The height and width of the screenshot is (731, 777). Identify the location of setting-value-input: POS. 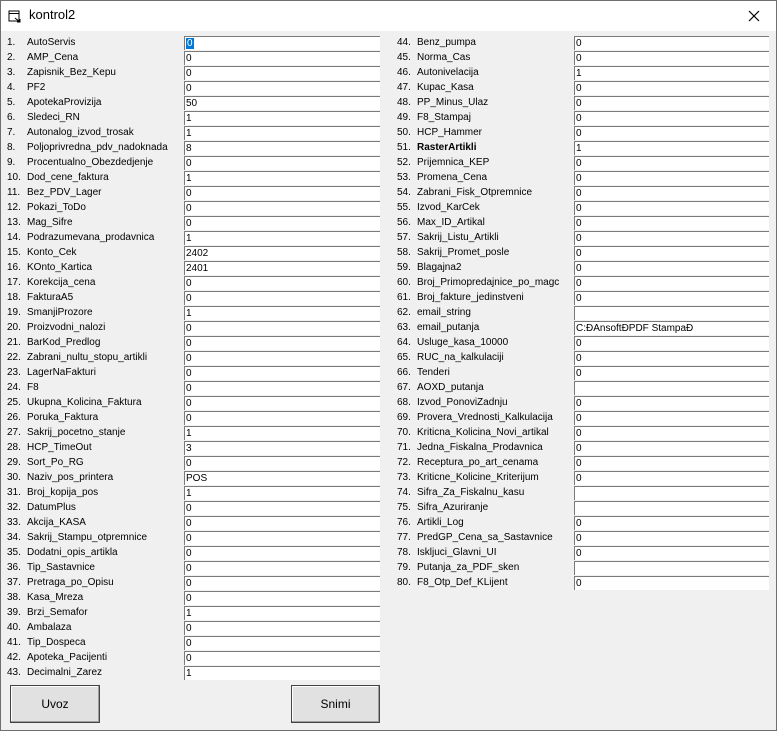
(282, 478).